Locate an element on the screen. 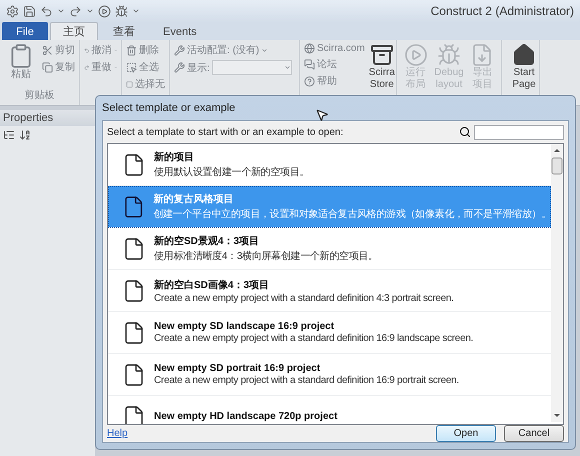 This screenshot has height=456, width=580. template-description: 使用标准清晰度4：3横向屏幕创建一个新的空项目。 is located at coordinates (266, 256).